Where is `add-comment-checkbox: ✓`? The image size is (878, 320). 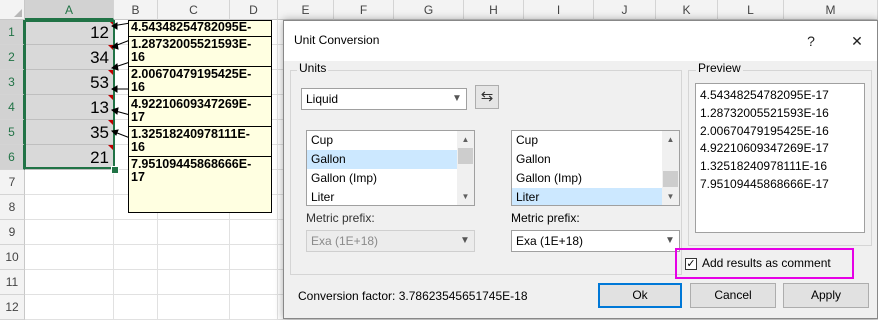
add-comment-checkbox: ✓ is located at coordinates (691, 264).